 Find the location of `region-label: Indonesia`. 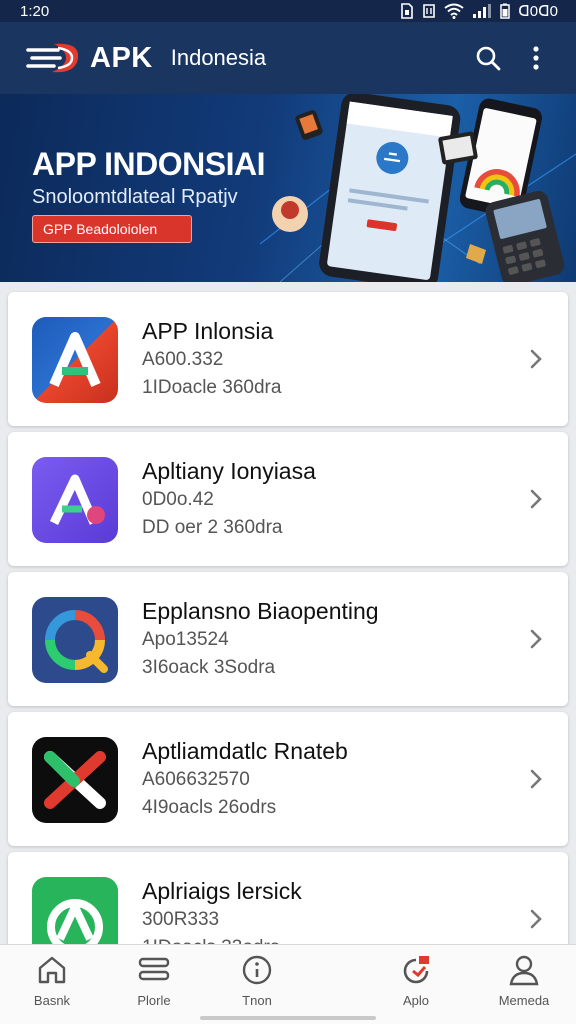

region-label: Indonesia is located at coordinates (218, 57).